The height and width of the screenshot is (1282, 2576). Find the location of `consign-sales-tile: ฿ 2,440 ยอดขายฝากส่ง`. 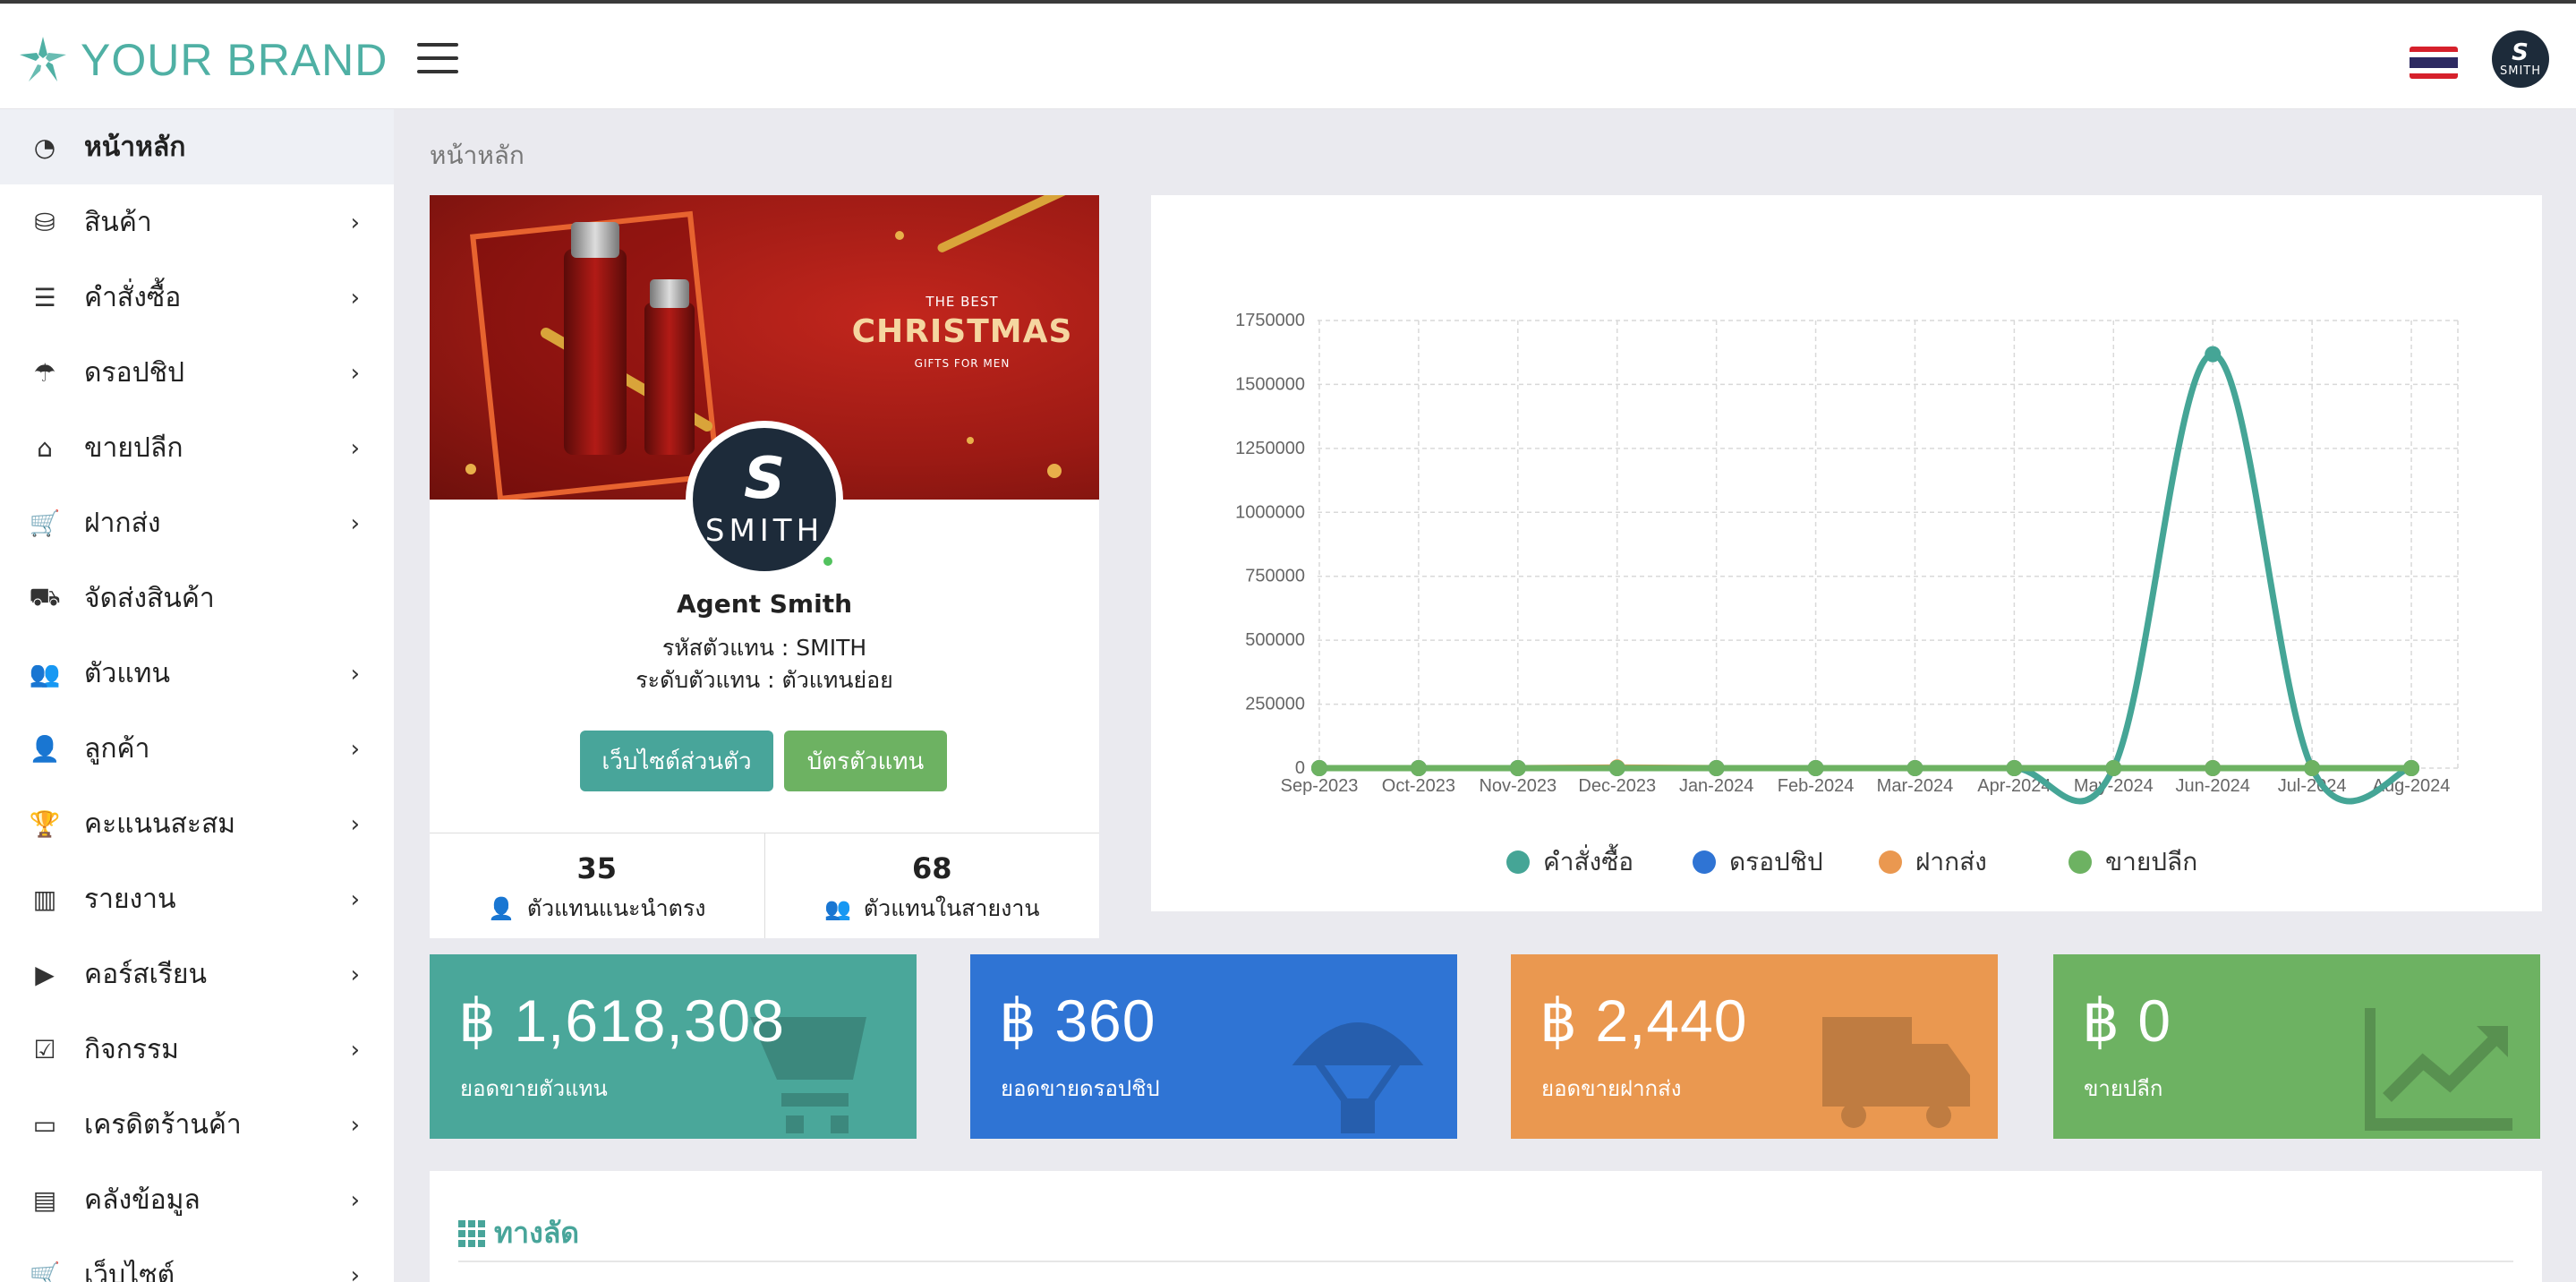

consign-sales-tile: ฿ 2,440 ยอดขายฝากส่ง is located at coordinates (1754, 1046).